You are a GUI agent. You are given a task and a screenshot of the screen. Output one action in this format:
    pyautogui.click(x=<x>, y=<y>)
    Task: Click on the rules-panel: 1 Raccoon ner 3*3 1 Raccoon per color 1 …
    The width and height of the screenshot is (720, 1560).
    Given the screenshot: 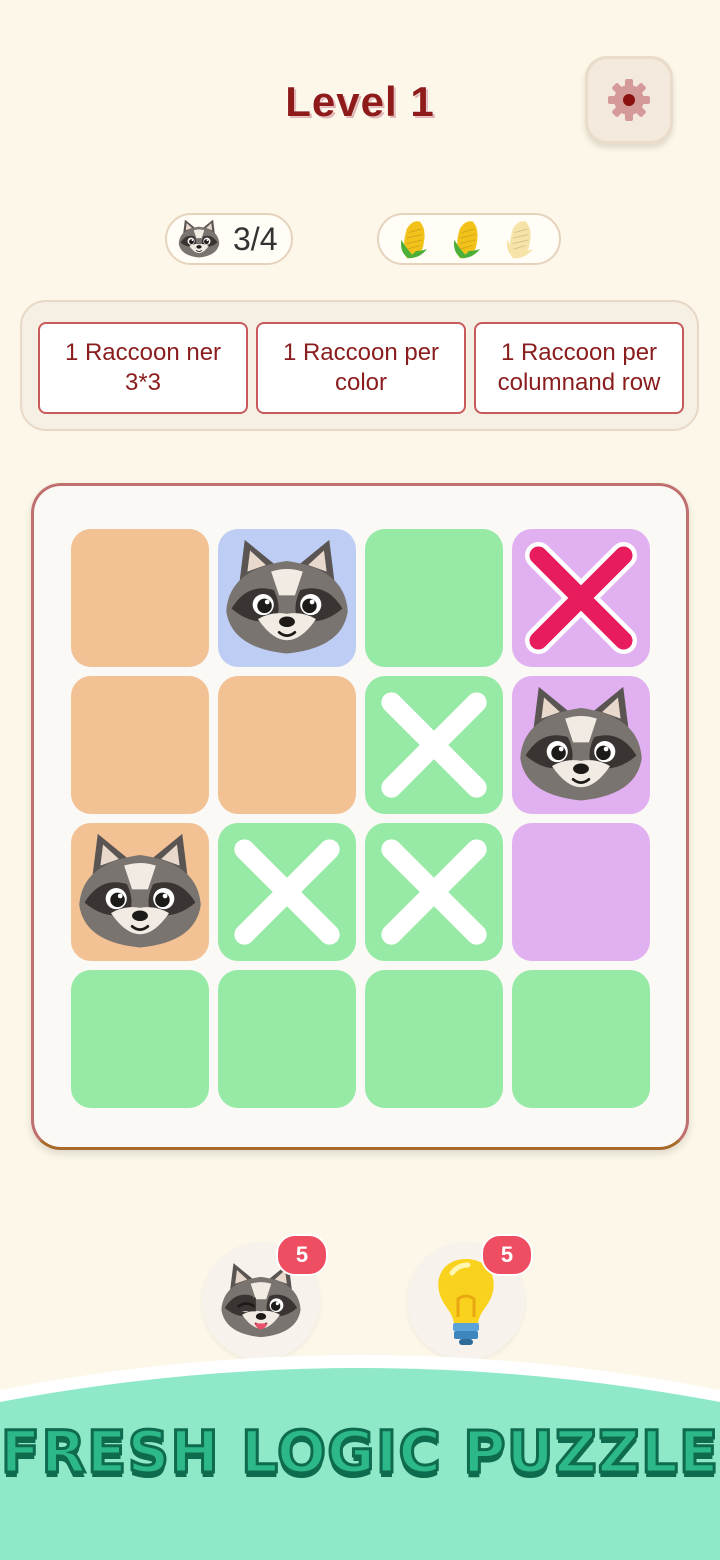 What is the action you would take?
    pyautogui.click(x=359, y=365)
    